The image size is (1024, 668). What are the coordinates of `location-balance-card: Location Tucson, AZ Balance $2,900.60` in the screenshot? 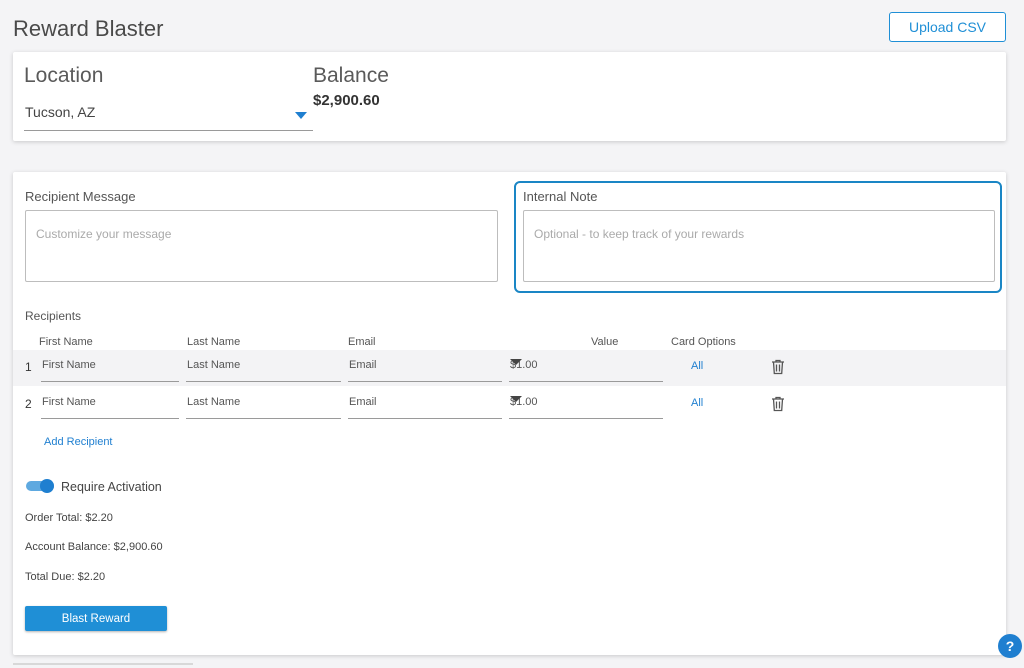 It's located at (509, 96).